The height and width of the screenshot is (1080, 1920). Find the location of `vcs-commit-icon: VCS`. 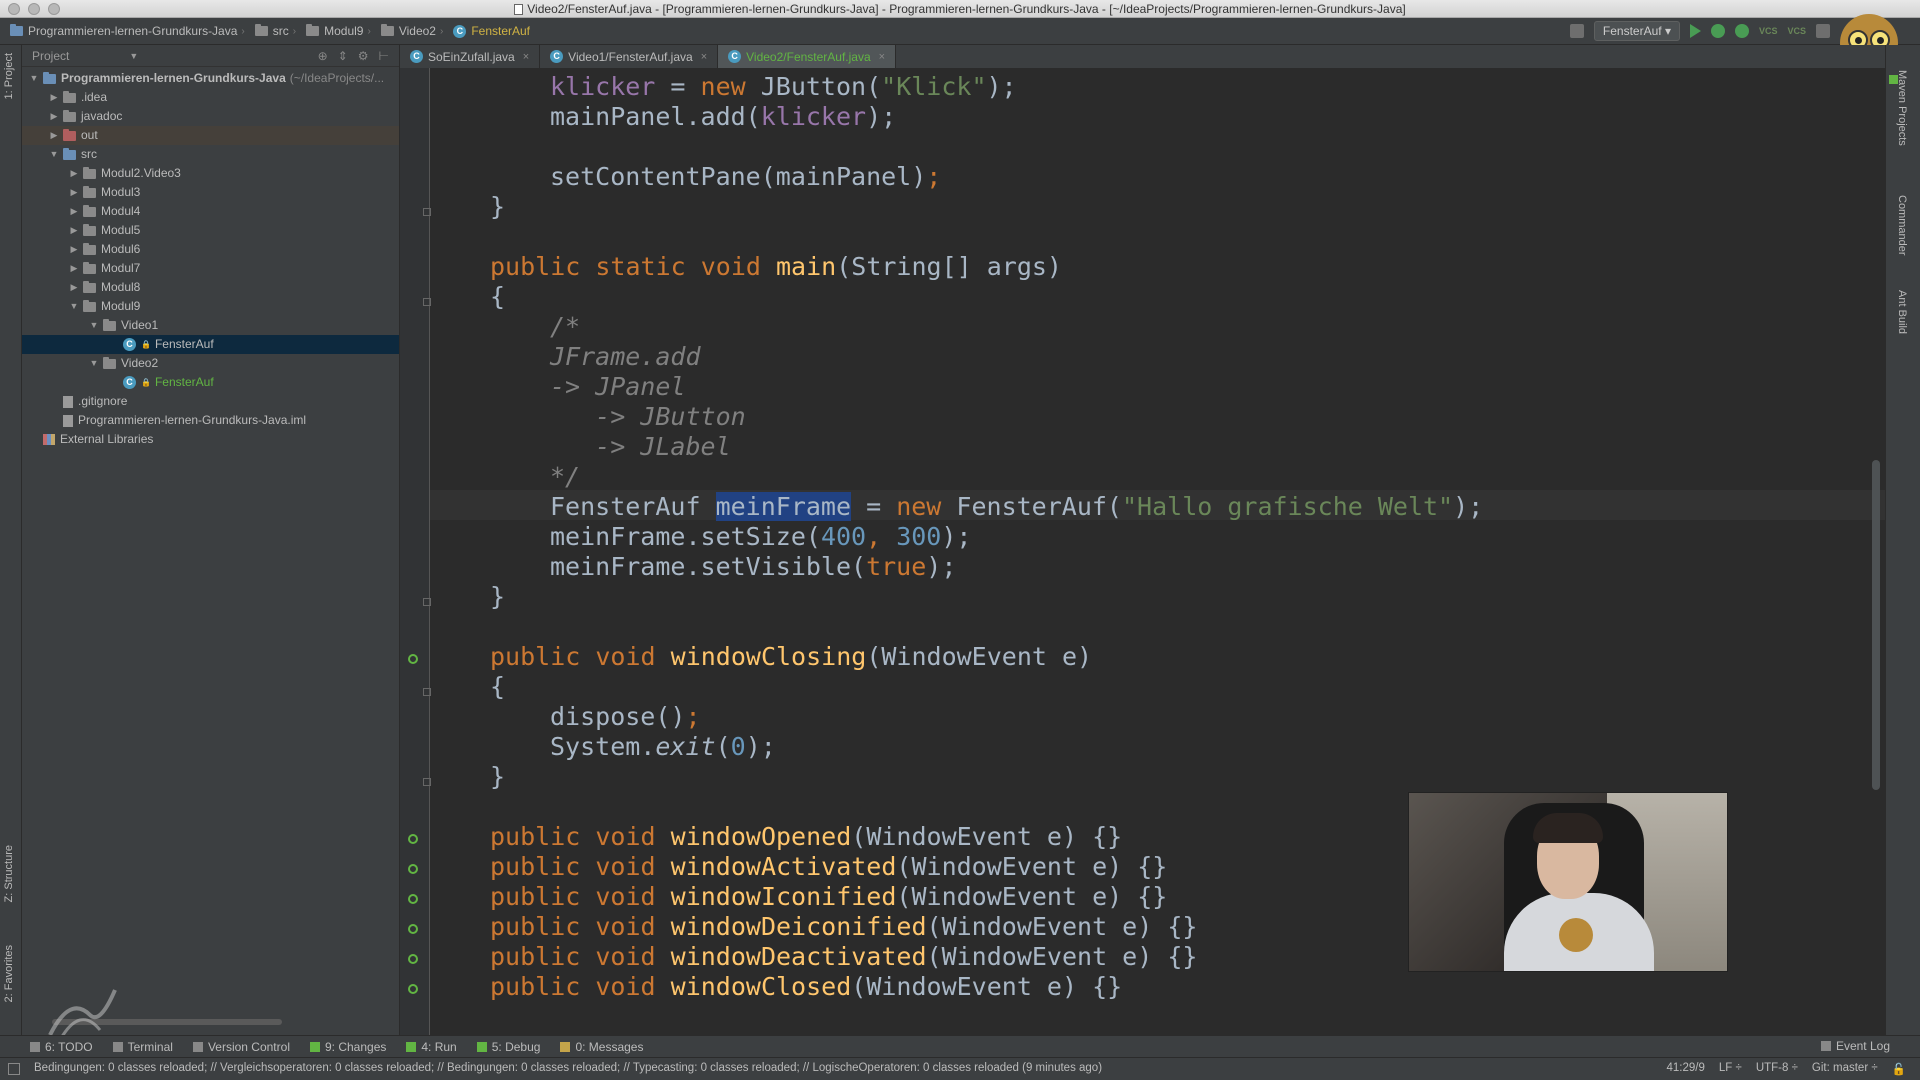

vcs-commit-icon: VCS is located at coordinates (1796, 31).